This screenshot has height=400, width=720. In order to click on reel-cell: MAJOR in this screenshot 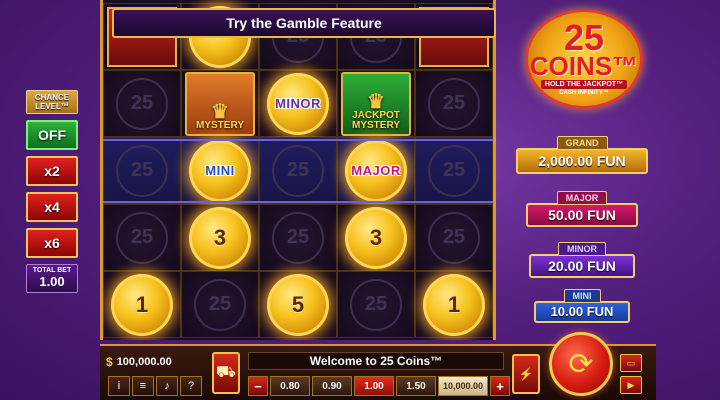, I will do `click(376, 170)`.